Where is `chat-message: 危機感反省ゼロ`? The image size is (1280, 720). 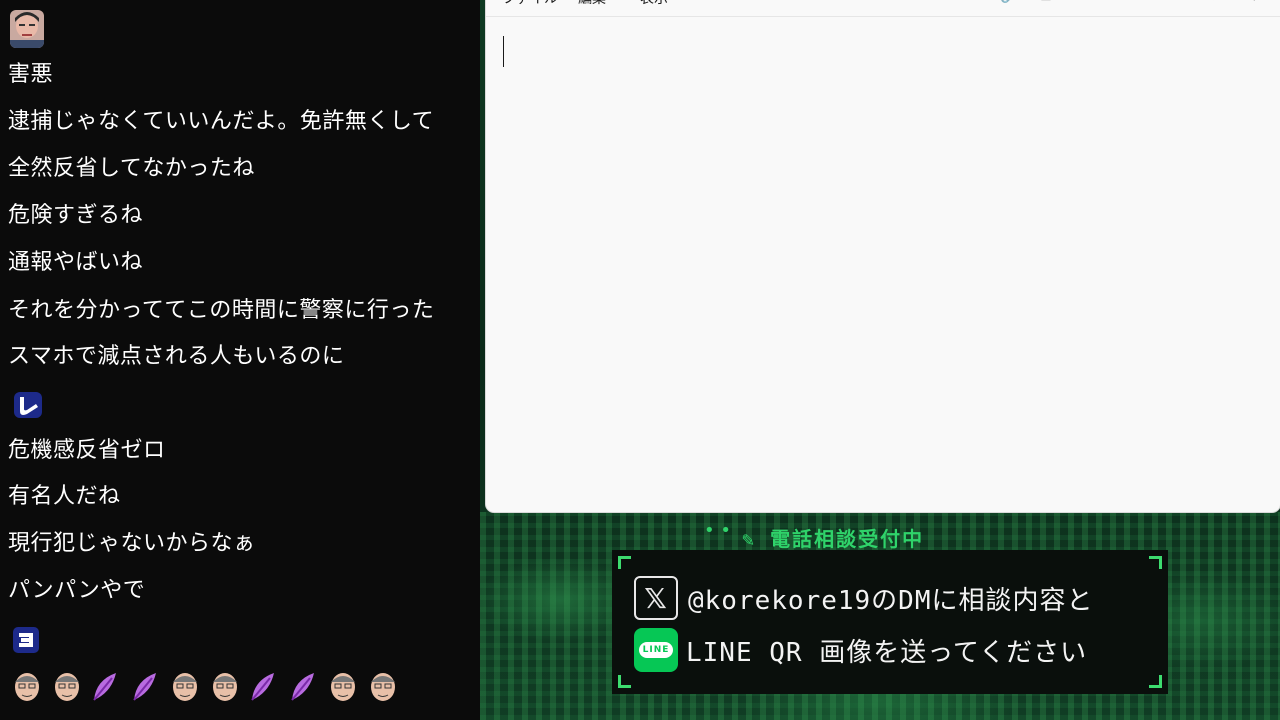
chat-message: 危機感反省ゼロ is located at coordinates (87, 450).